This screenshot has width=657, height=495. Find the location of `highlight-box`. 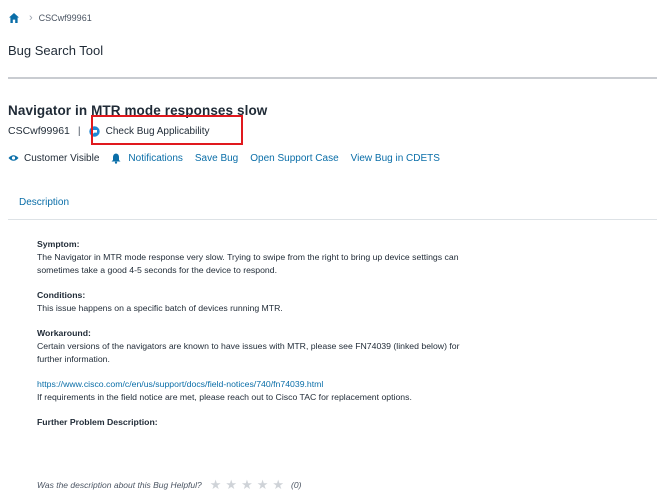

highlight-box is located at coordinates (167, 130).